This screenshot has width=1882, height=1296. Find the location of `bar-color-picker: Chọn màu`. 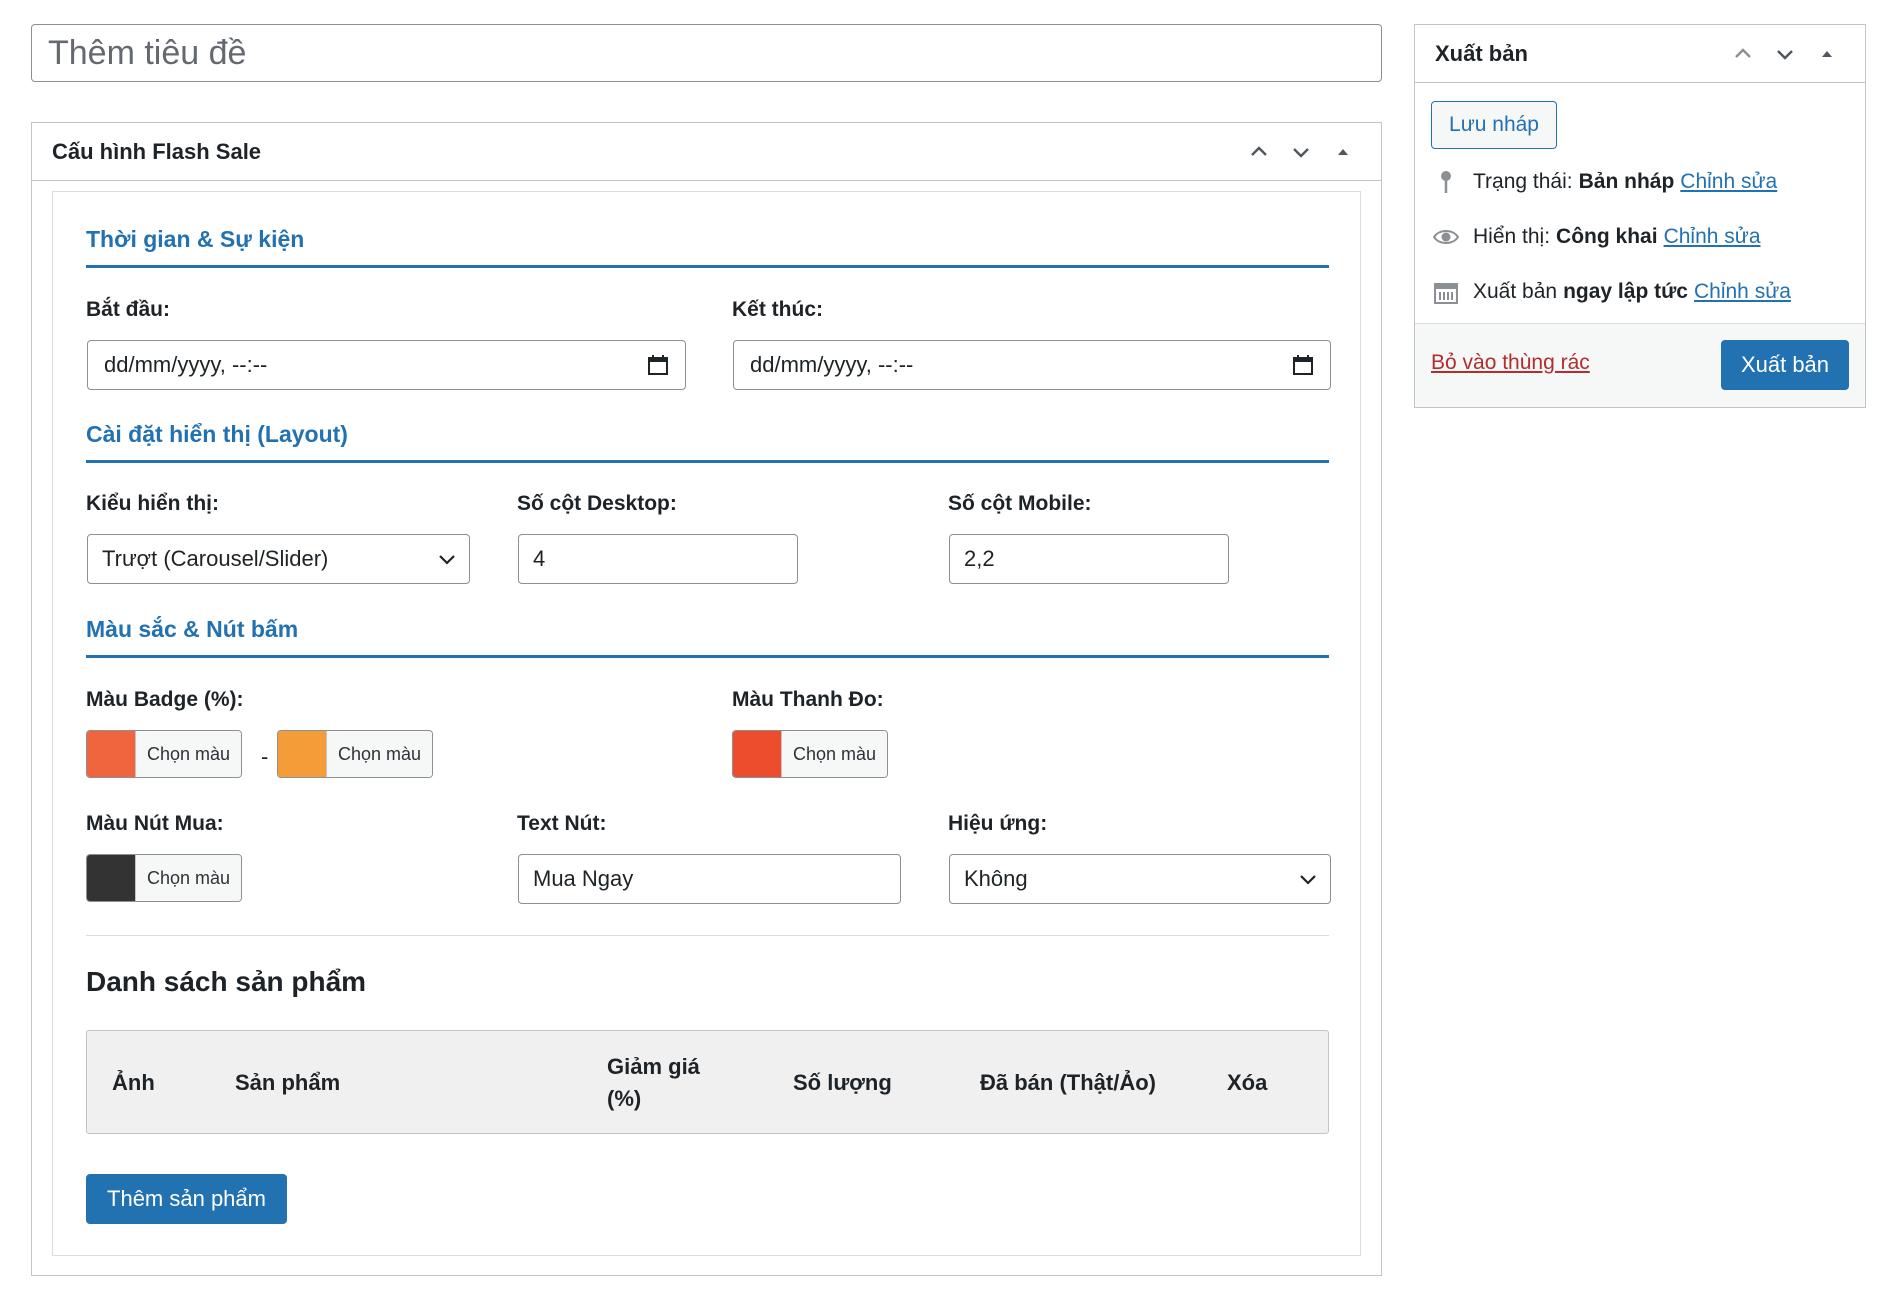

bar-color-picker: Chọn màu is located at coordinates (810, 754).